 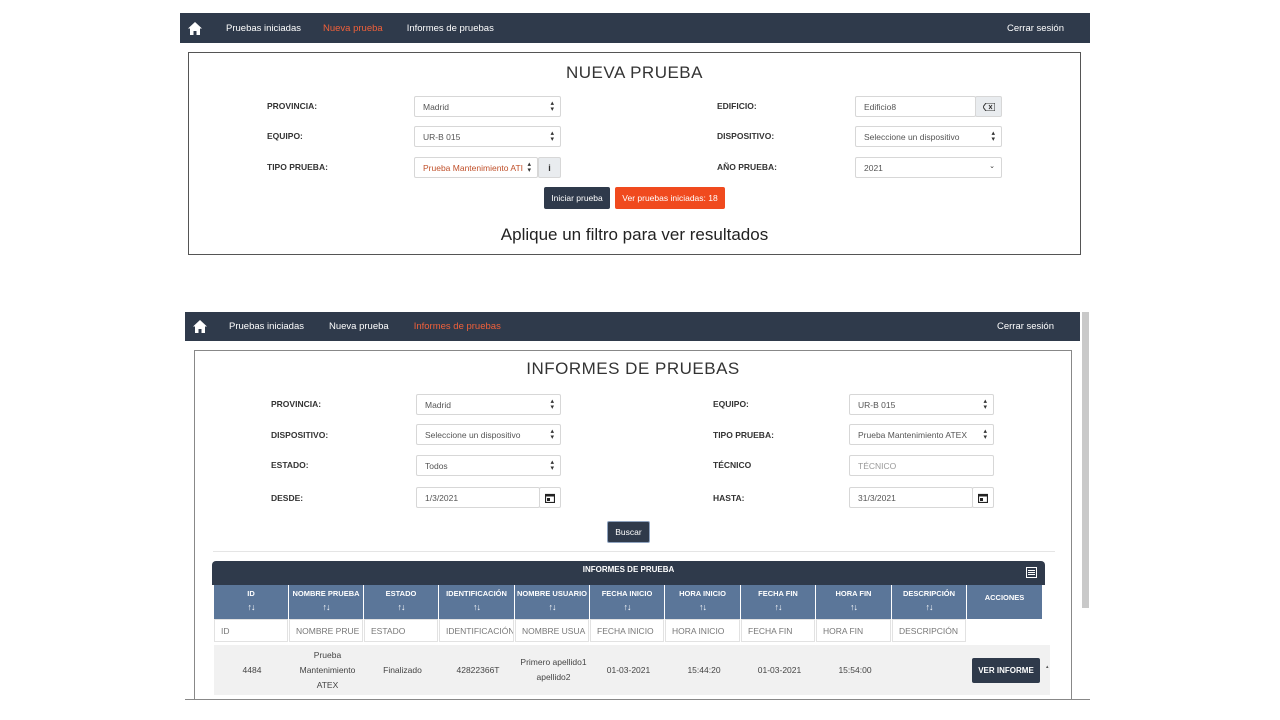 What do you see at coordinates (855, 669) in the screenshot?
I see `cell-hora-fin: 15:54:00` at bounding box center [855, 669].